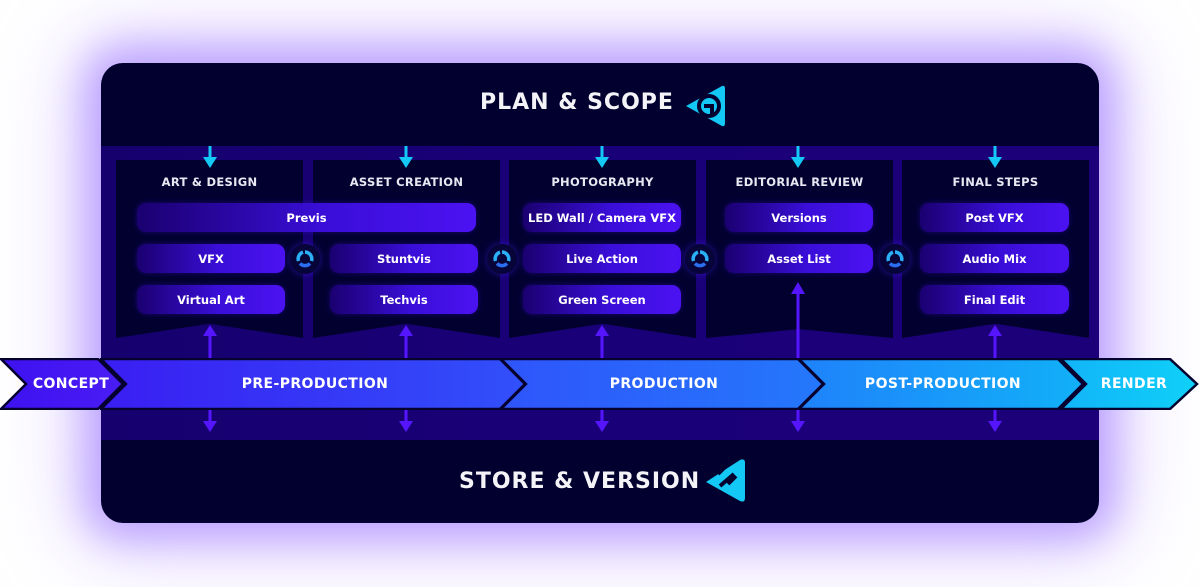 This screenshot has width=1200, height=587. I want to click on column-title: ART & DESIGN, so click(209, 182).